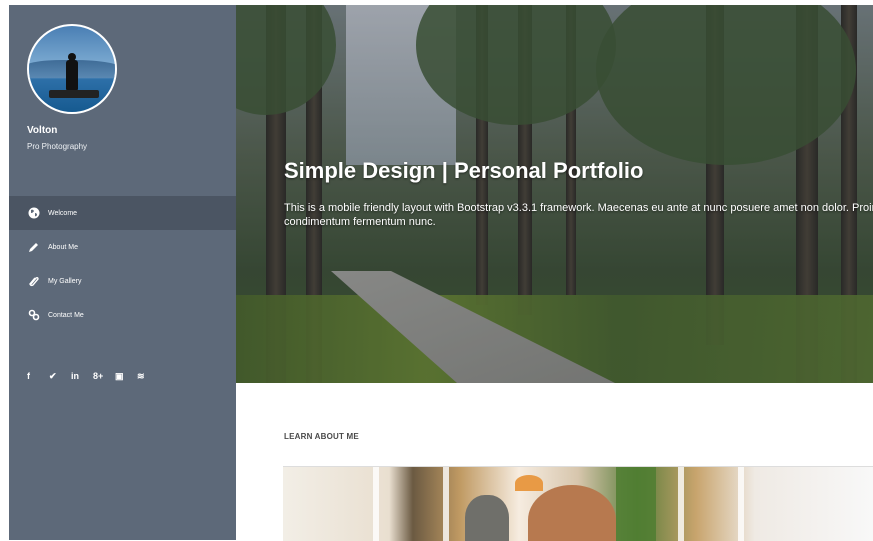 The width and height of the screenshot is (873, 541). Describe the element at coordinates (464, 170) in the screenshot. I see `hero-title: Simple Design | Personal Portfolio` at that location.